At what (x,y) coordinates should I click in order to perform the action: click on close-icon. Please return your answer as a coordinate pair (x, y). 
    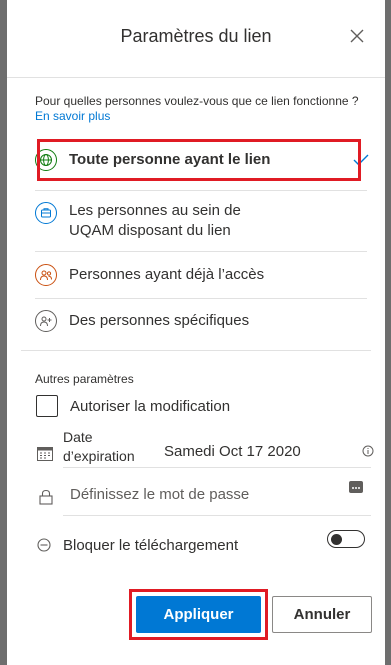
    Looking at the image, I should click on (357, 36).